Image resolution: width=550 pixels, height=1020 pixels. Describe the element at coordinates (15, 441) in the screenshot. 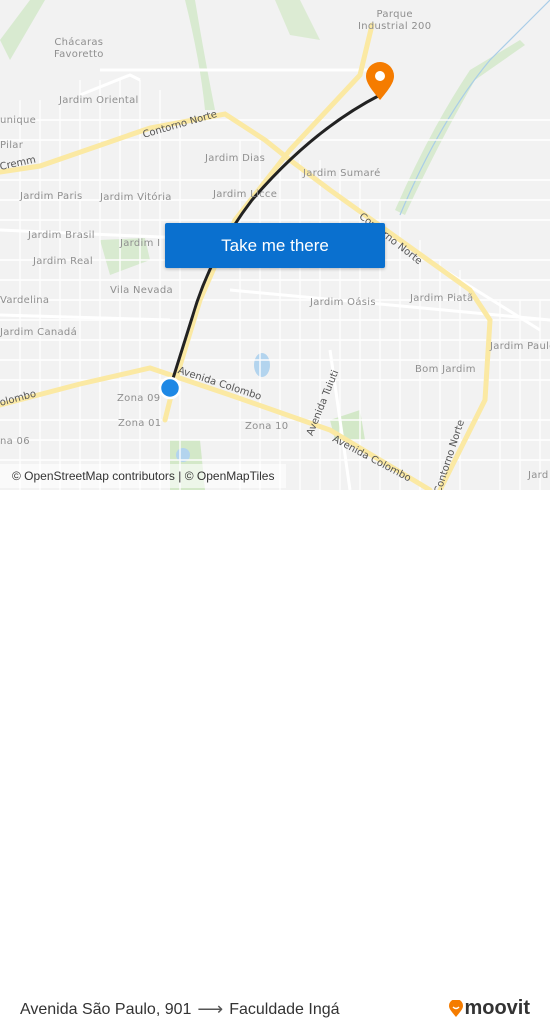

I see `label-zona-06: na 06` at that location.